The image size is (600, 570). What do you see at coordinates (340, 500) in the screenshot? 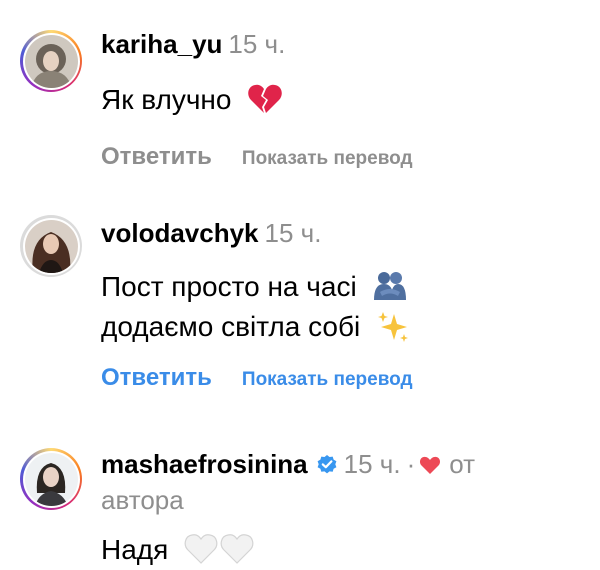
I see `comment-header-continued: автора` at bounding box center [340, 500].